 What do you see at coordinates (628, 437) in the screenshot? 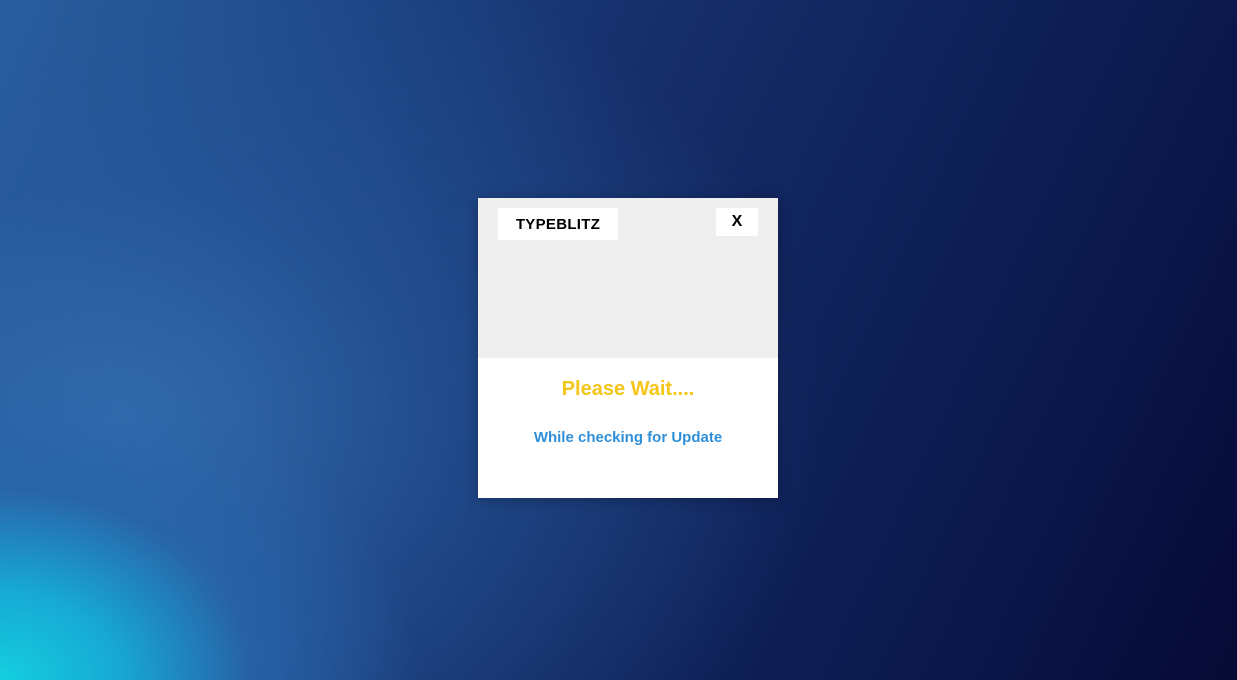
I see `checking-update-message: While checking for Update` at bounding box center [628, 437].